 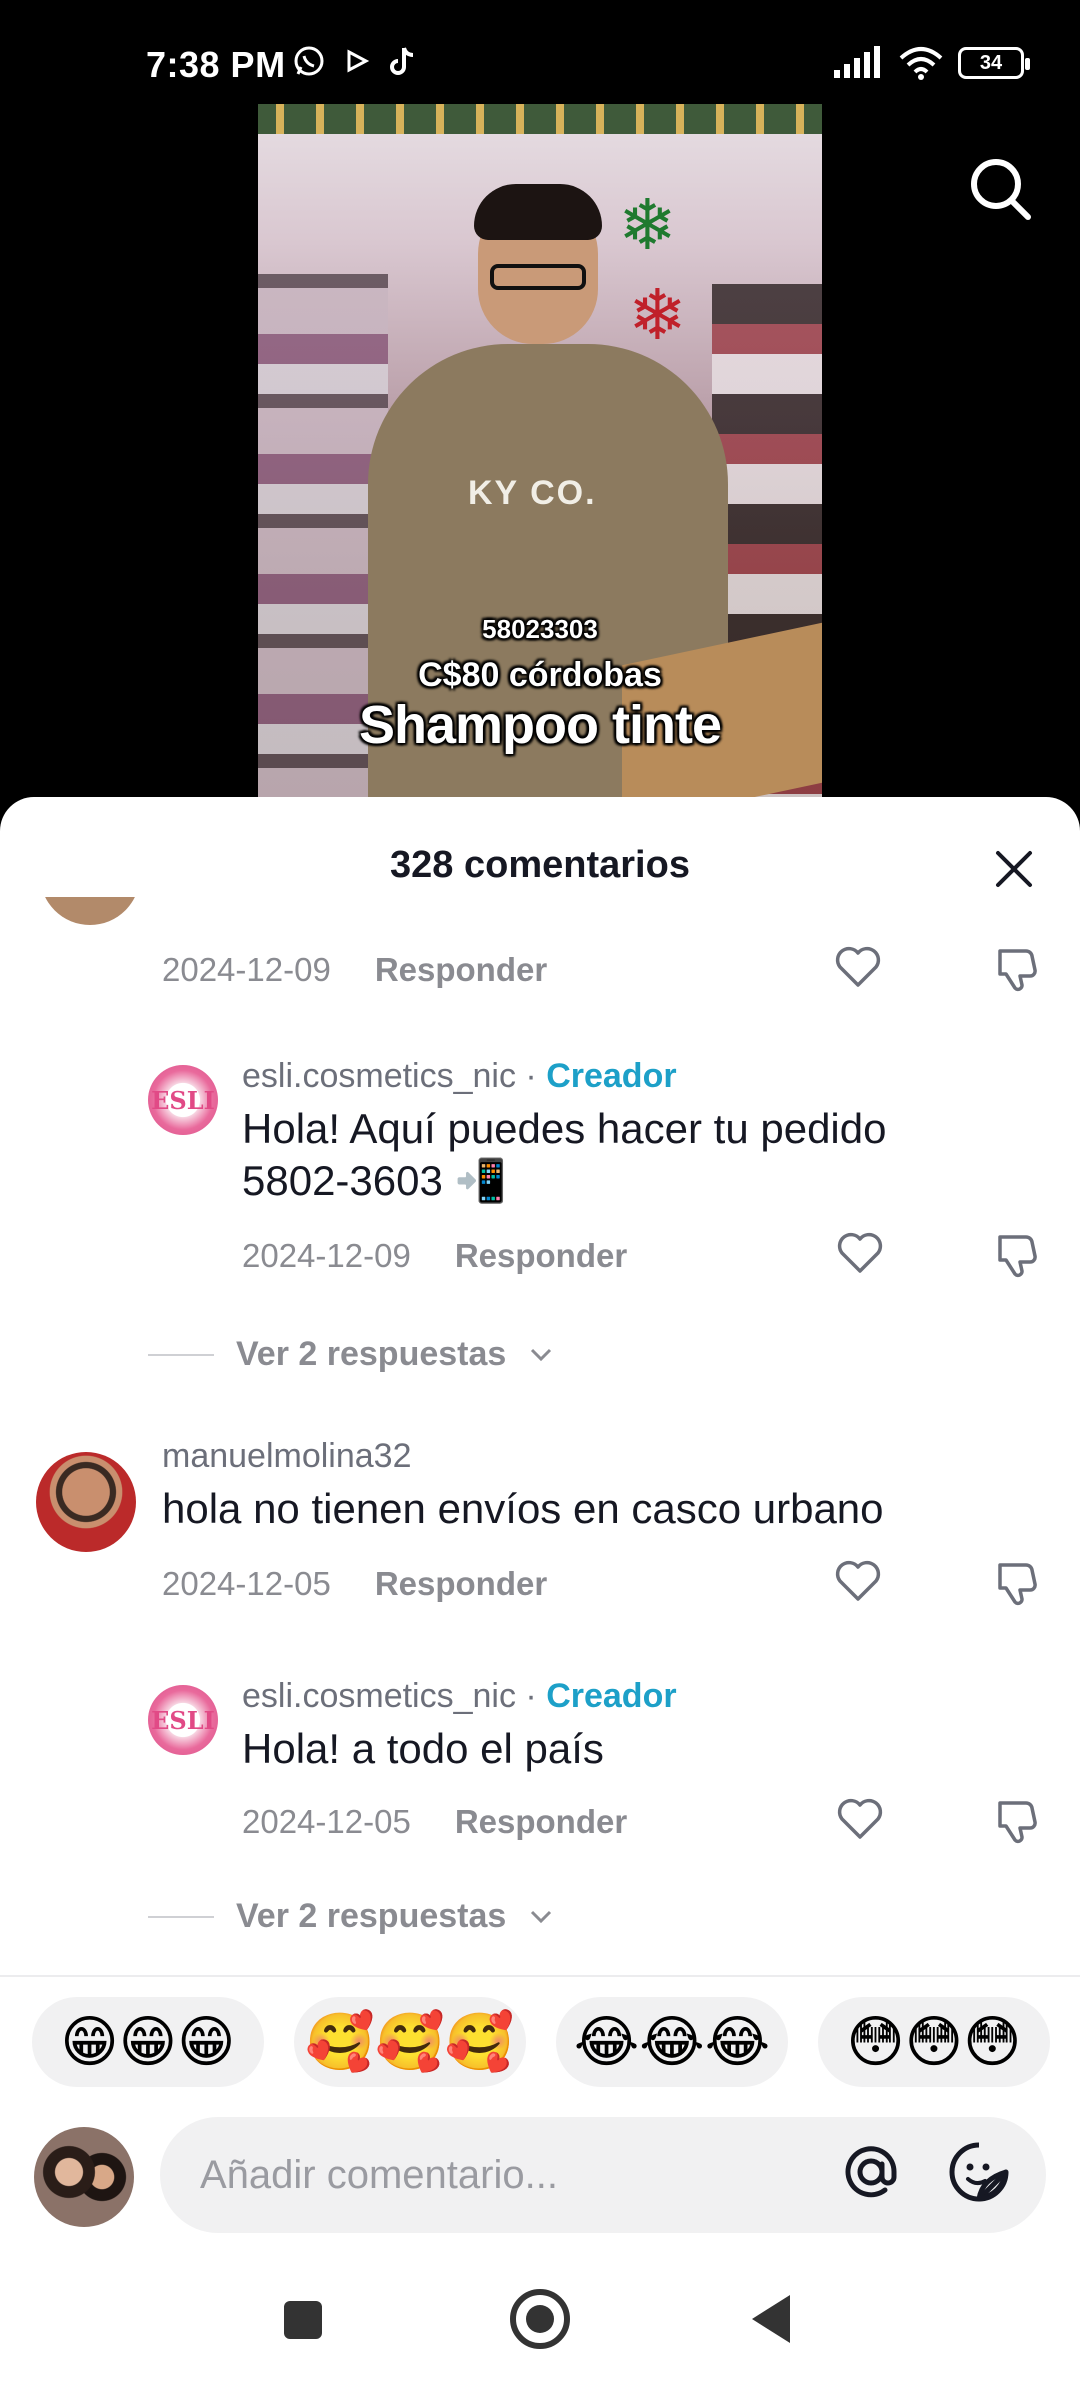 What do you see at coordinates (979, 2172) in the screenshot?
I see `sticker-emoji-icon` at bounding box center [979, 2172].